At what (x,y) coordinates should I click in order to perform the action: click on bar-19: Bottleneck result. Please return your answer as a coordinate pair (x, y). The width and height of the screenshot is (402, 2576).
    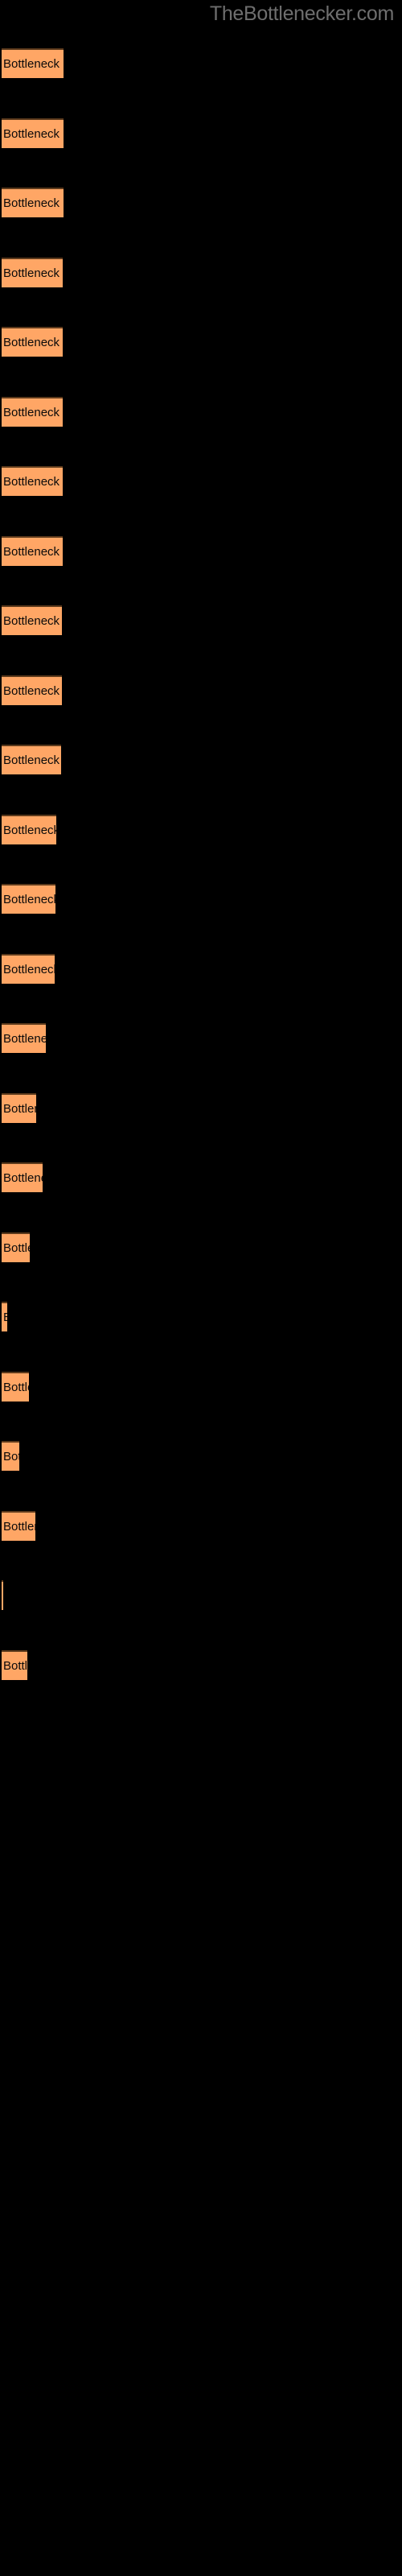
    Looking at the image, I should click on (4, 1316).